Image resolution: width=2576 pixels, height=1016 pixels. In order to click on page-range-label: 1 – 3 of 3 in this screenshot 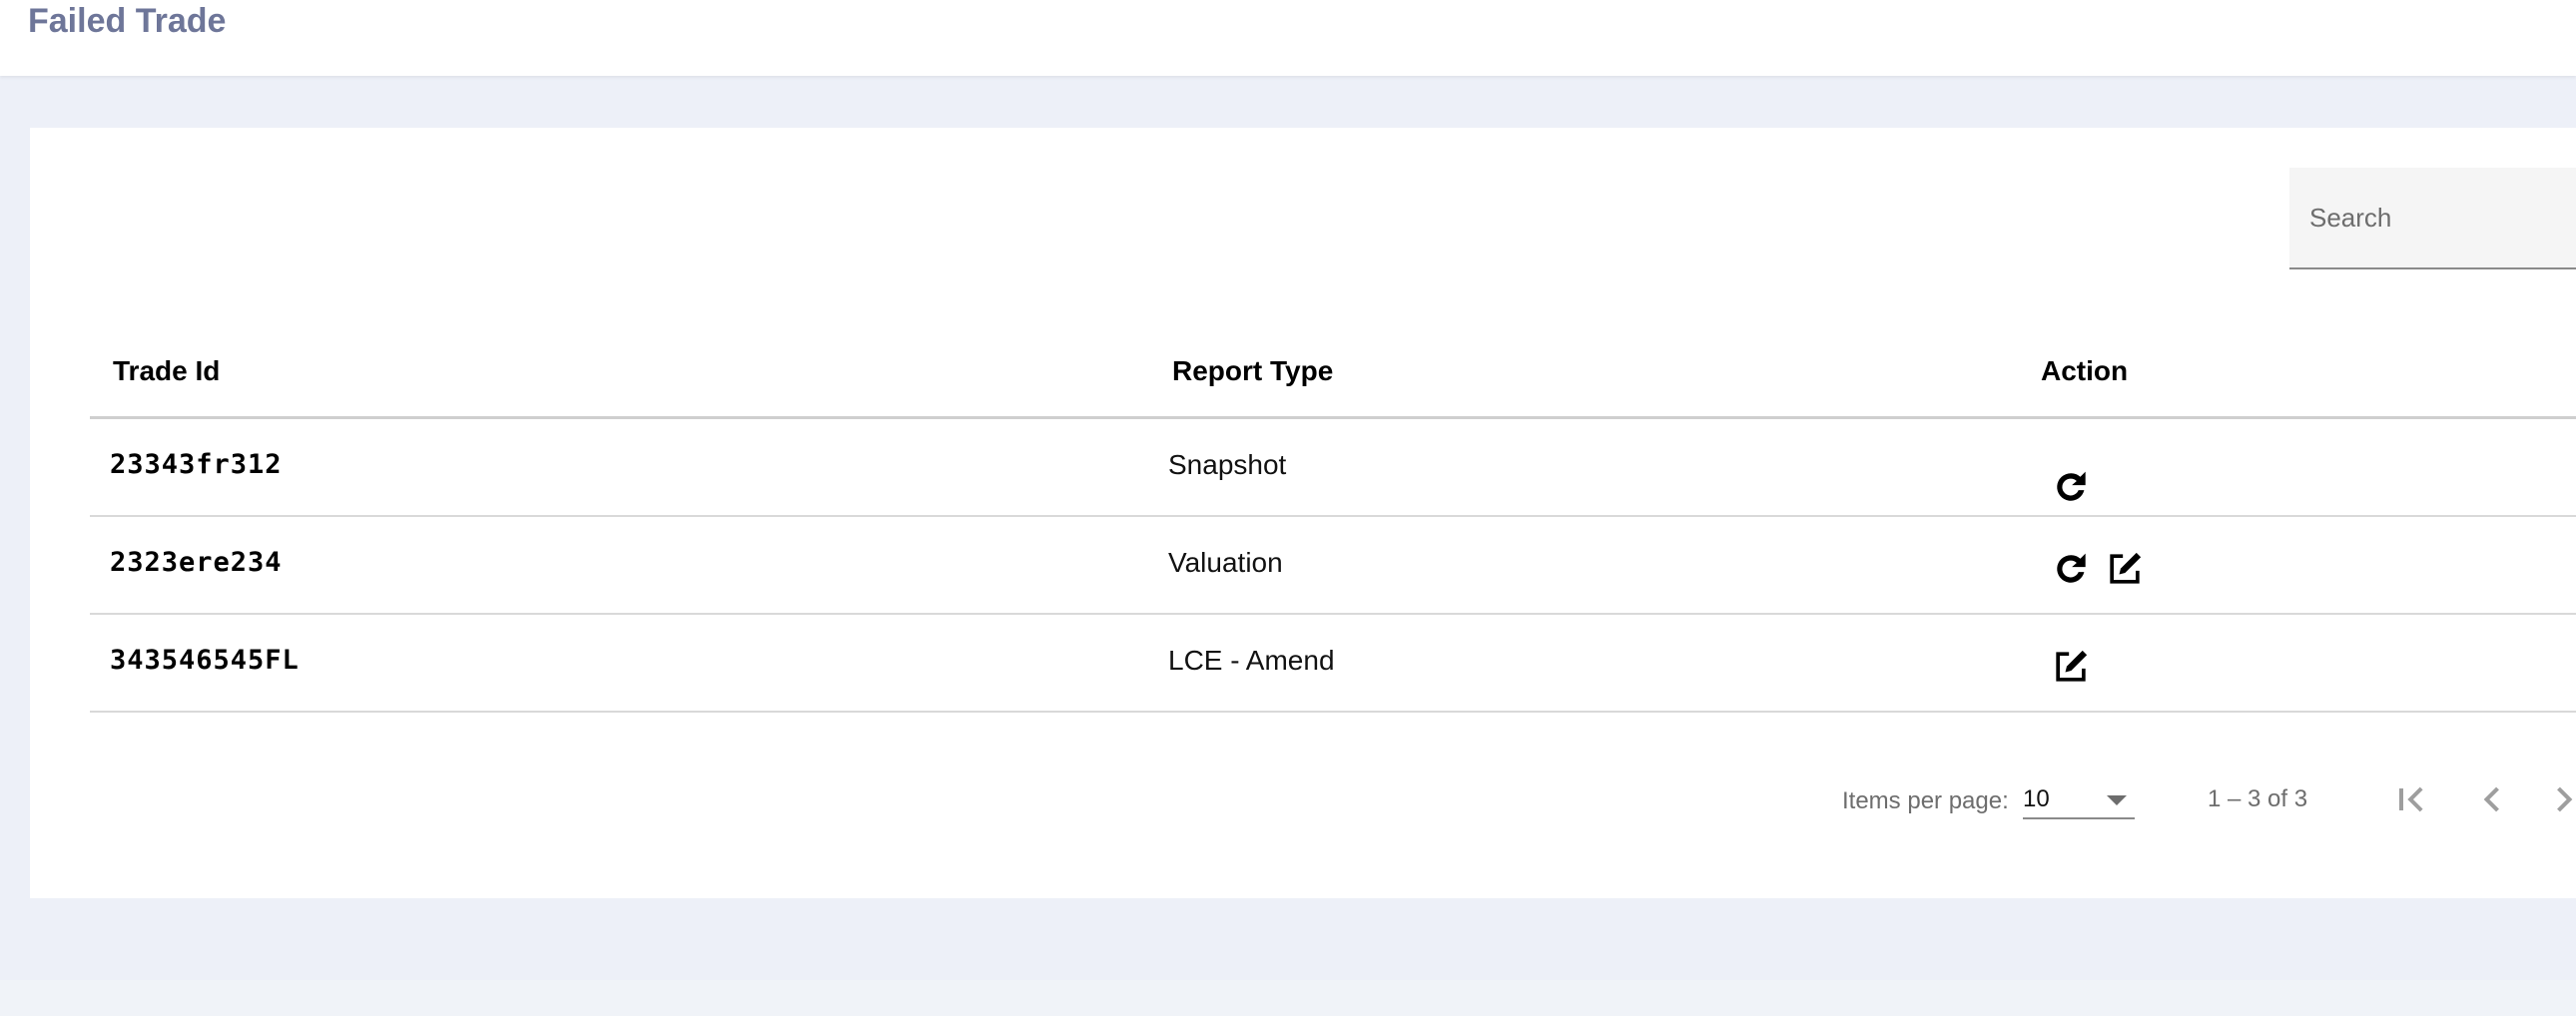, I will do `click(2258, 798)`.